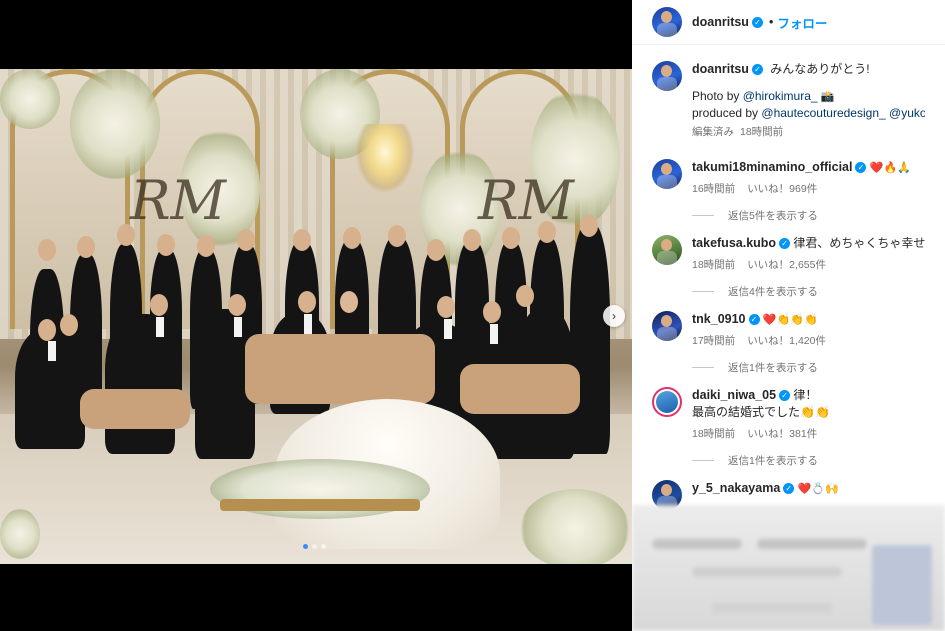 This screenshot has height=631, width=945. I want to click on comment-text: ❤️👏👏👏, so click(790, 319).